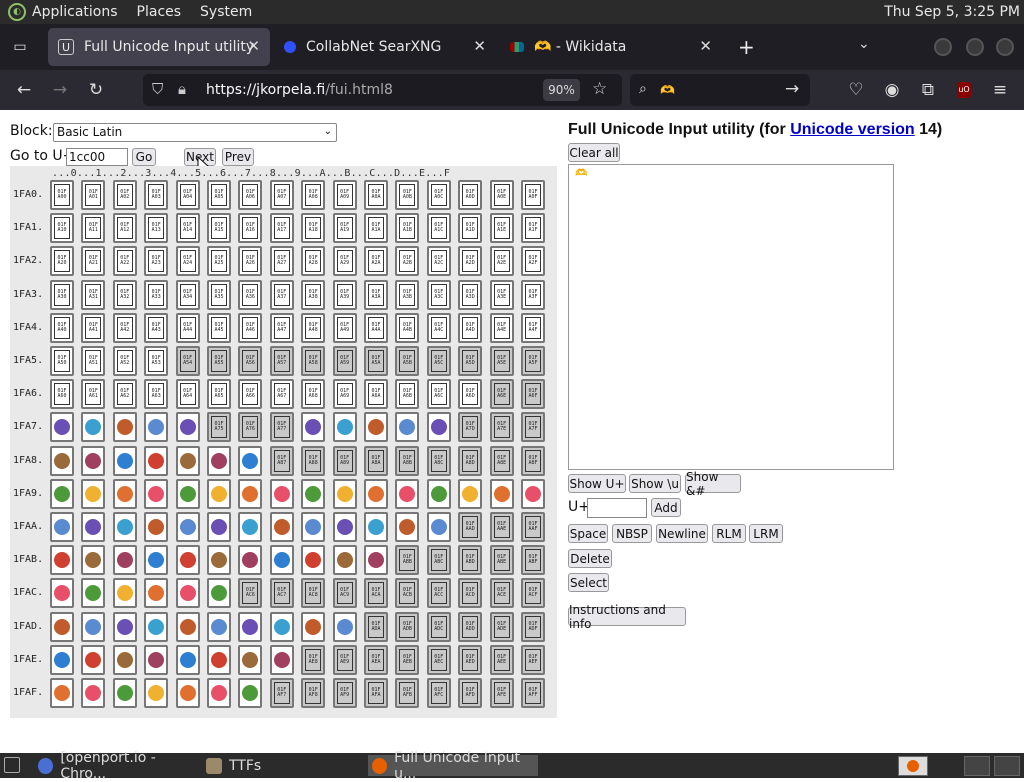 Image resolution: width=1024 pixels, height=782 pixels. I want to click on char-cell: 01F A66, so click(250, 394).